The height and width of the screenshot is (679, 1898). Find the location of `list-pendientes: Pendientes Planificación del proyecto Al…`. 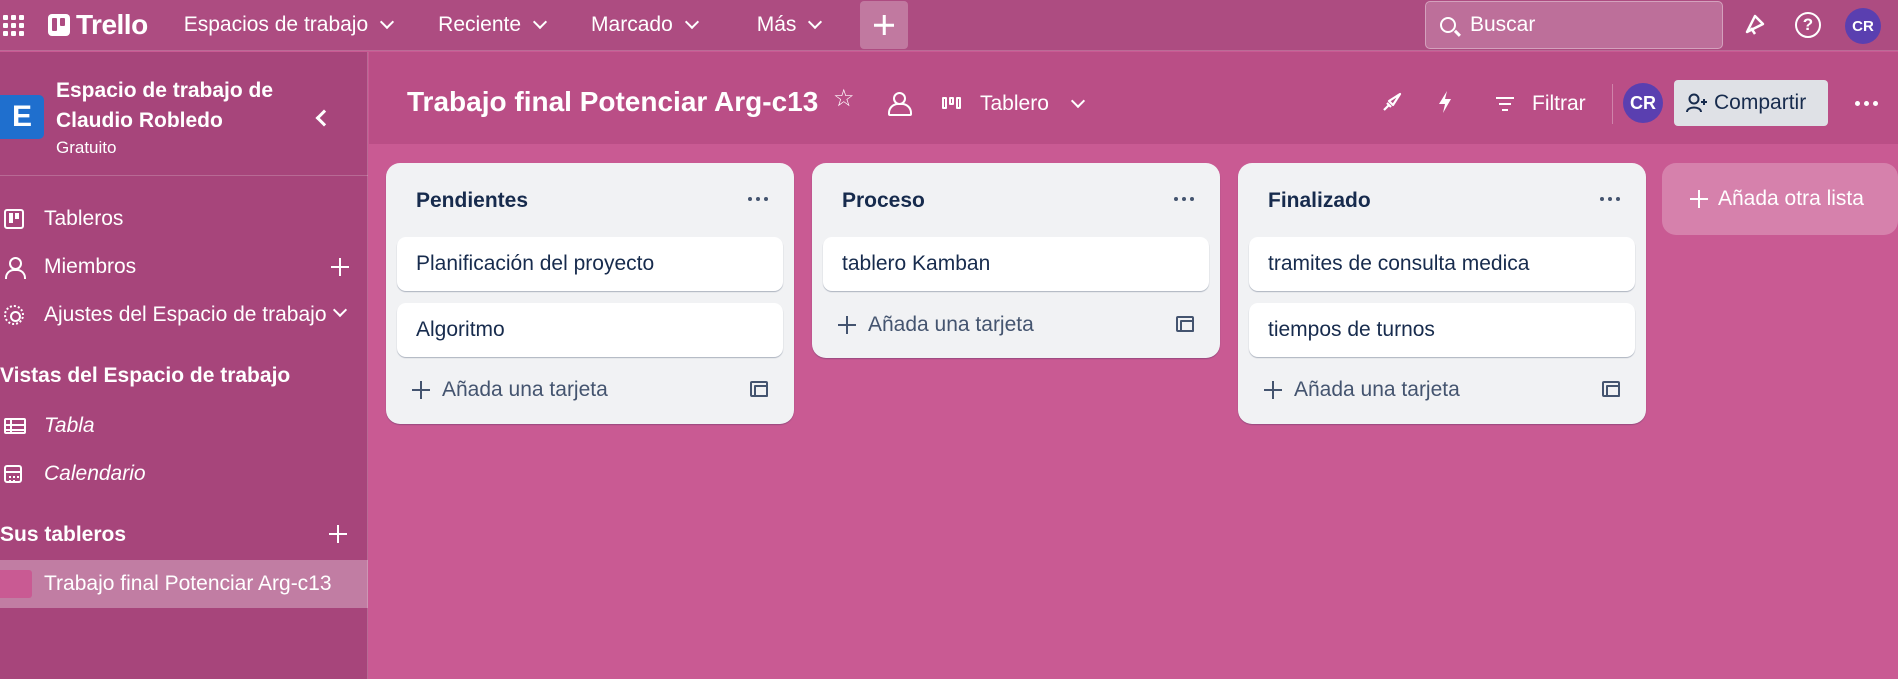

list-pendientes: Pendientes Planificación del proyecto Al… is located at coordinates (590, 293).